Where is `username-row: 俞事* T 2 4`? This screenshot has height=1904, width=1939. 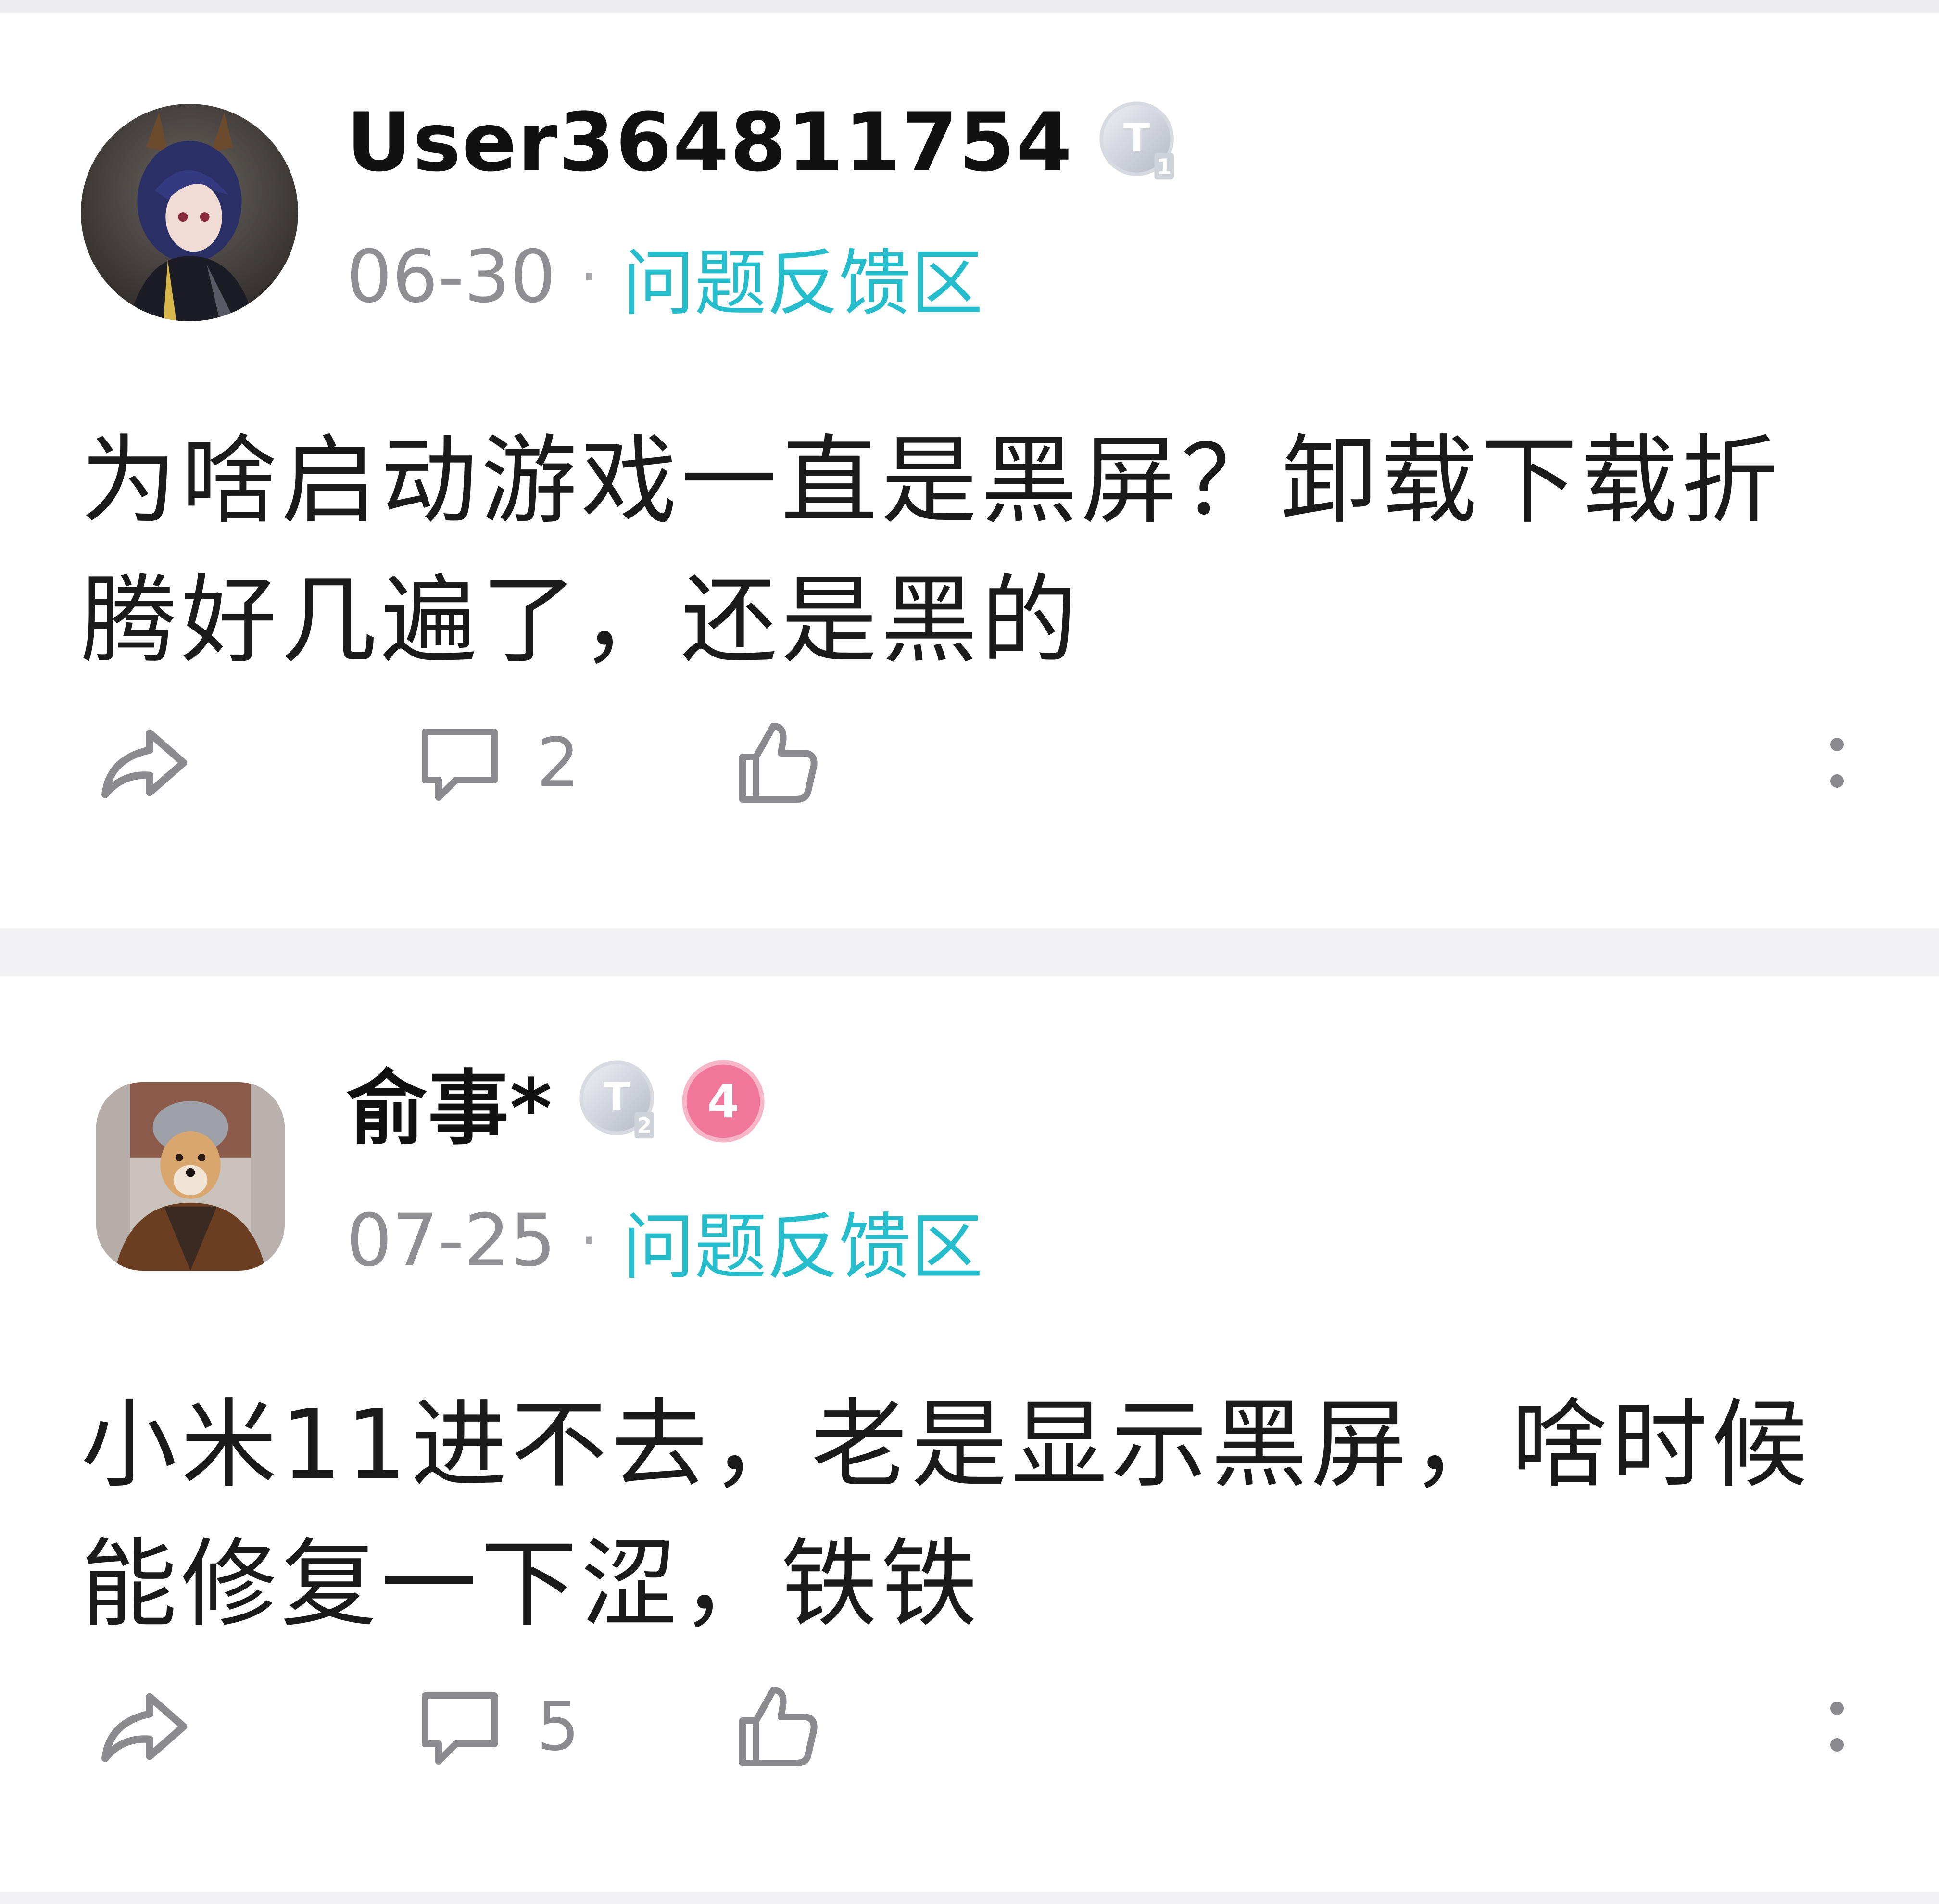
username-row: 俞事* T 2 4 is located at coordinates (557, 1104).